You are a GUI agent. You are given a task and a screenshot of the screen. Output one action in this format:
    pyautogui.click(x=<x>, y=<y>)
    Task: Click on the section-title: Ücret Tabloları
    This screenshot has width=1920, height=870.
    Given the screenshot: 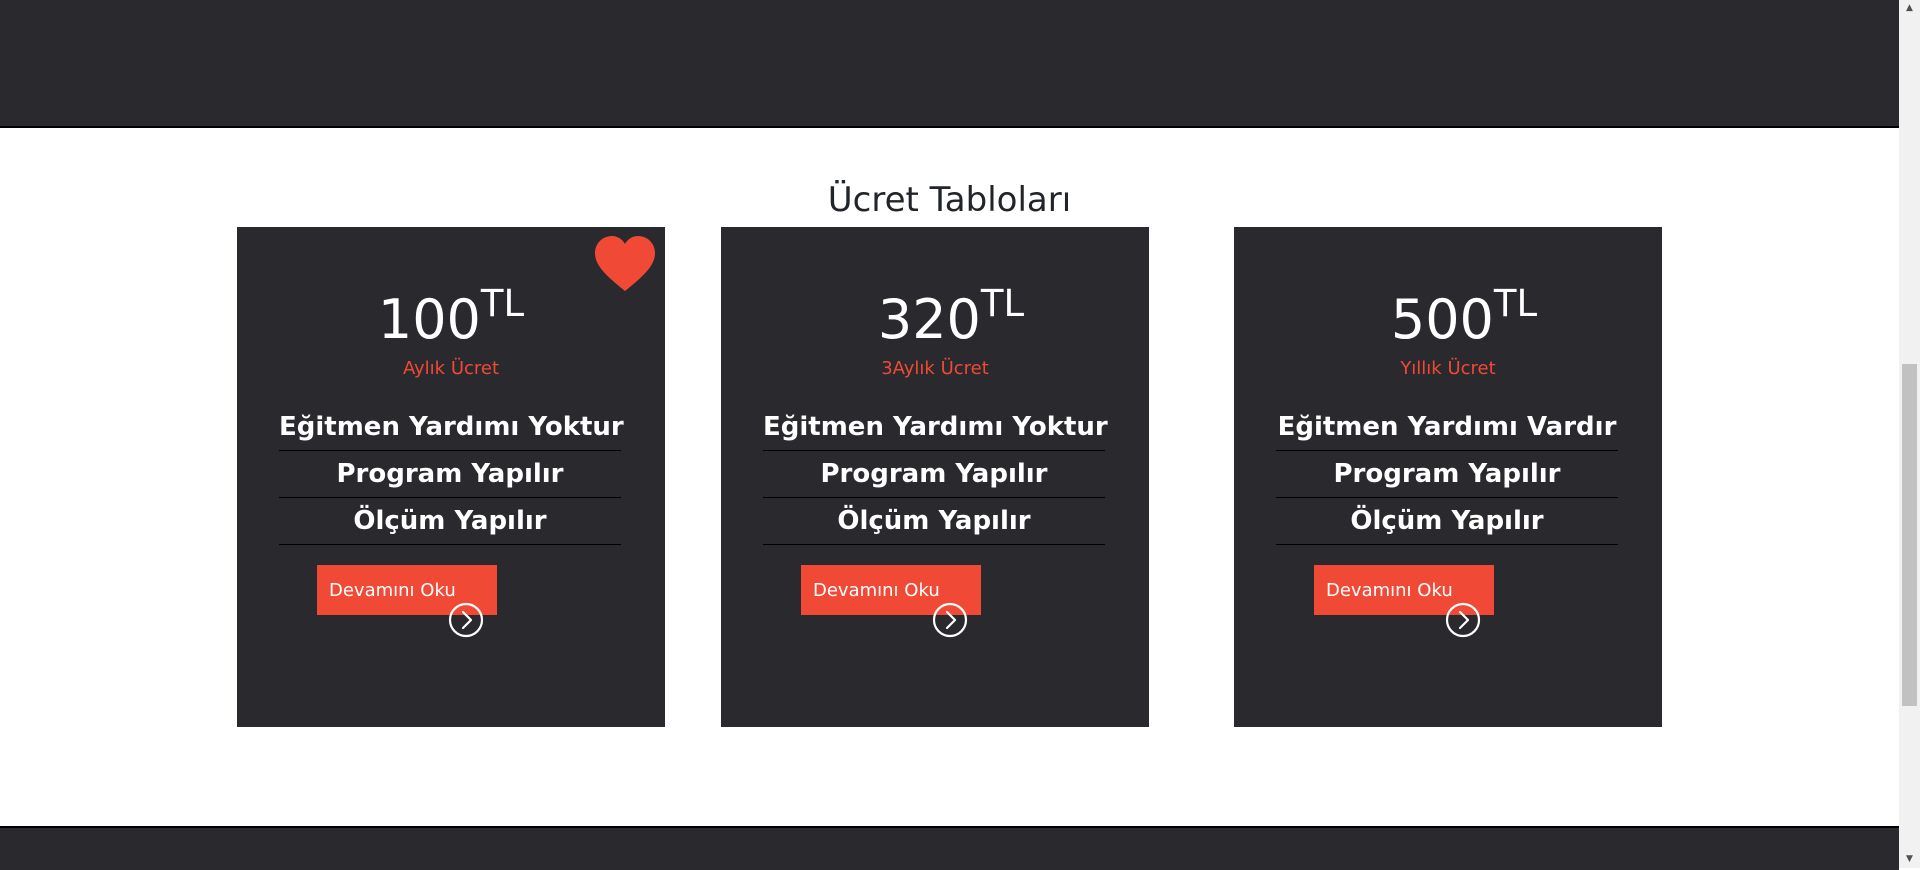 What is the action you would take?
    pyautogui.click(x=949, y=200)
    